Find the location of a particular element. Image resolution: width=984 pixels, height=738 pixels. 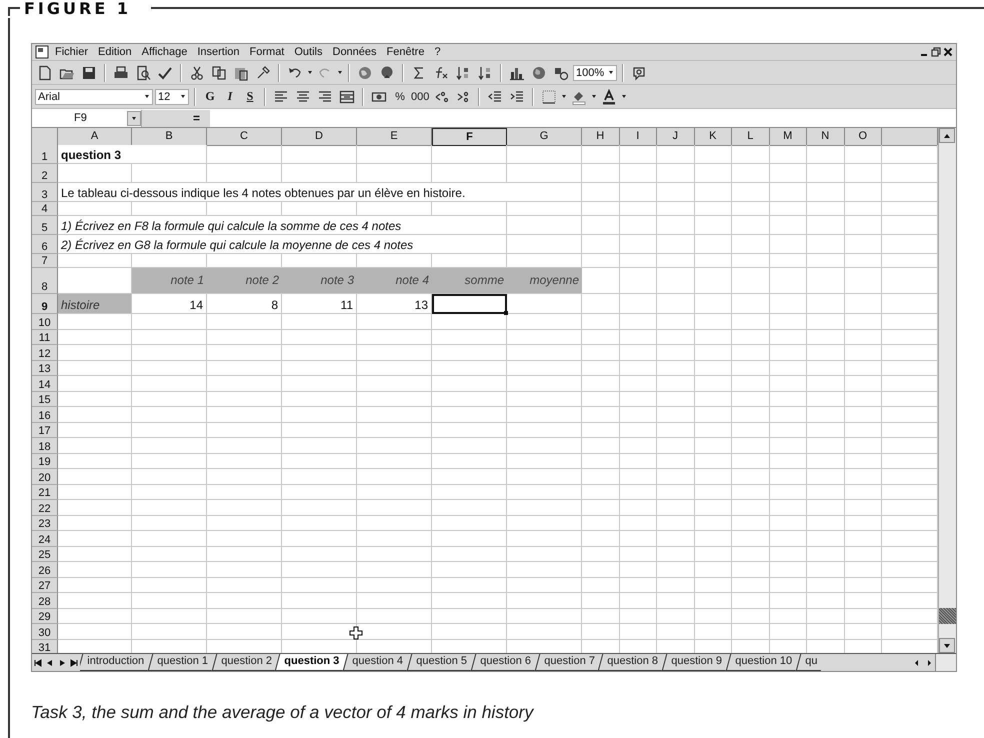

row-header: 9 is located at coordinates (45, 304).